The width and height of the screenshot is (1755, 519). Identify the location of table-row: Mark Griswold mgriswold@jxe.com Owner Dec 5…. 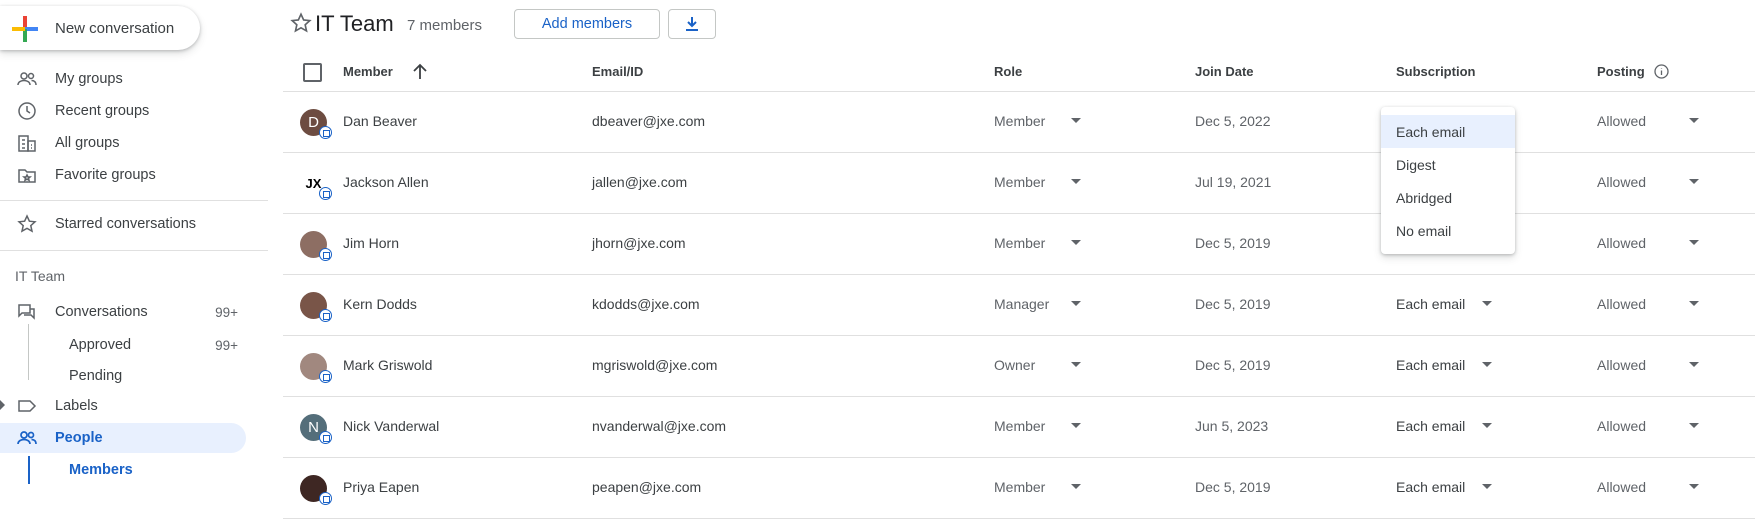
(1019, 366).